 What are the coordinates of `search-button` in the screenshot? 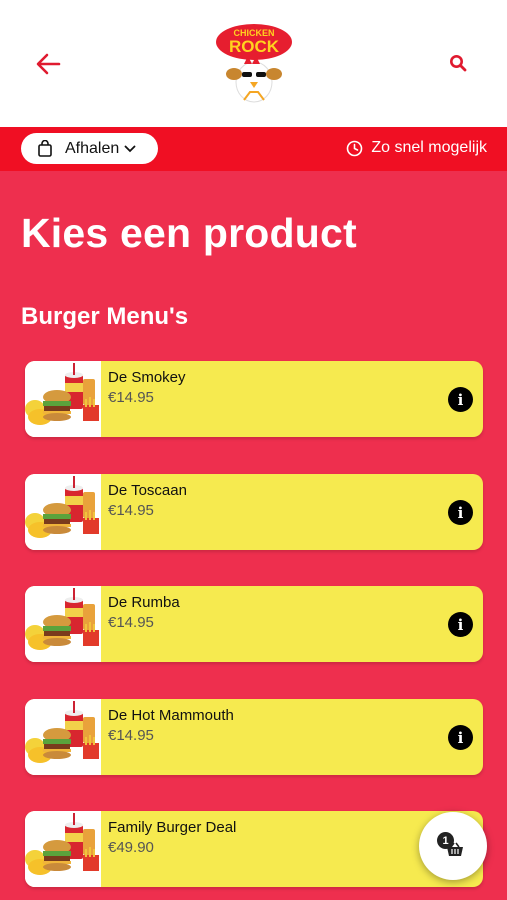 It's located at (458, 63).